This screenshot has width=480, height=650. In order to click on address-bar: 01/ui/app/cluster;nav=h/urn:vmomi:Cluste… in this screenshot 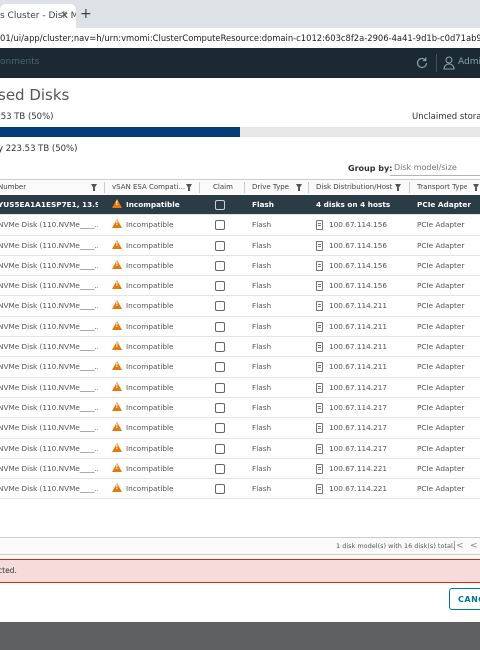, I will do `click(240, 38)`.